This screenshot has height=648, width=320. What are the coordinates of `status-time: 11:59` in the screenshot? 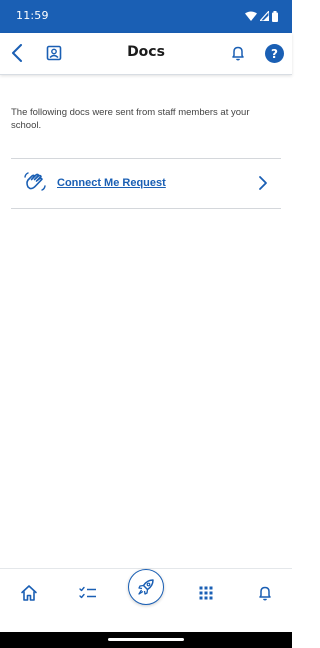 It's located at (32, 15).